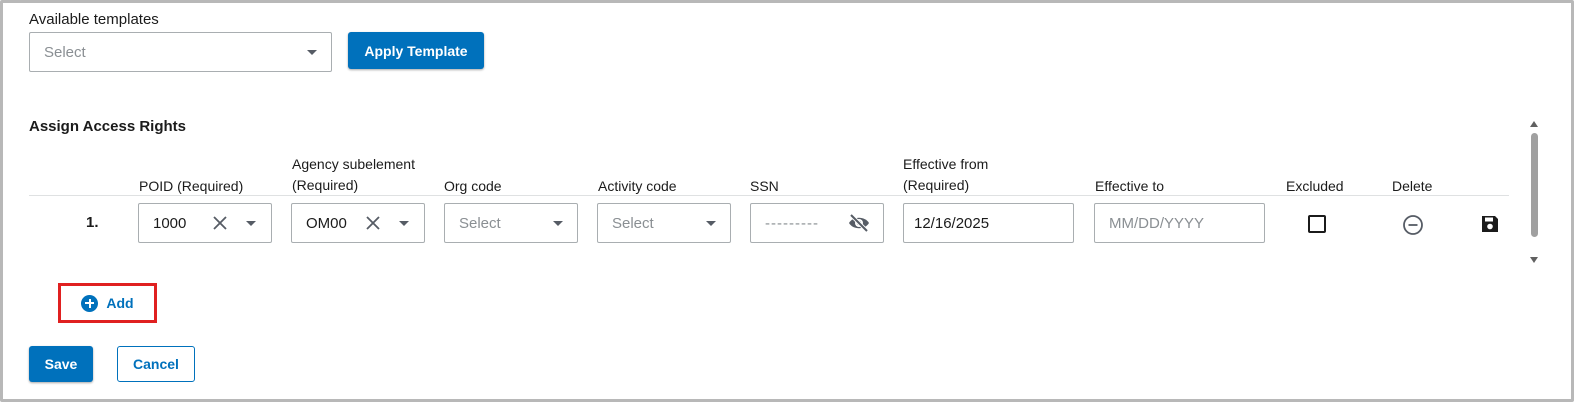 The image size is (1574, 402). I want to click on column-header-agency: Agency subelement (Required), so click(353, 175).